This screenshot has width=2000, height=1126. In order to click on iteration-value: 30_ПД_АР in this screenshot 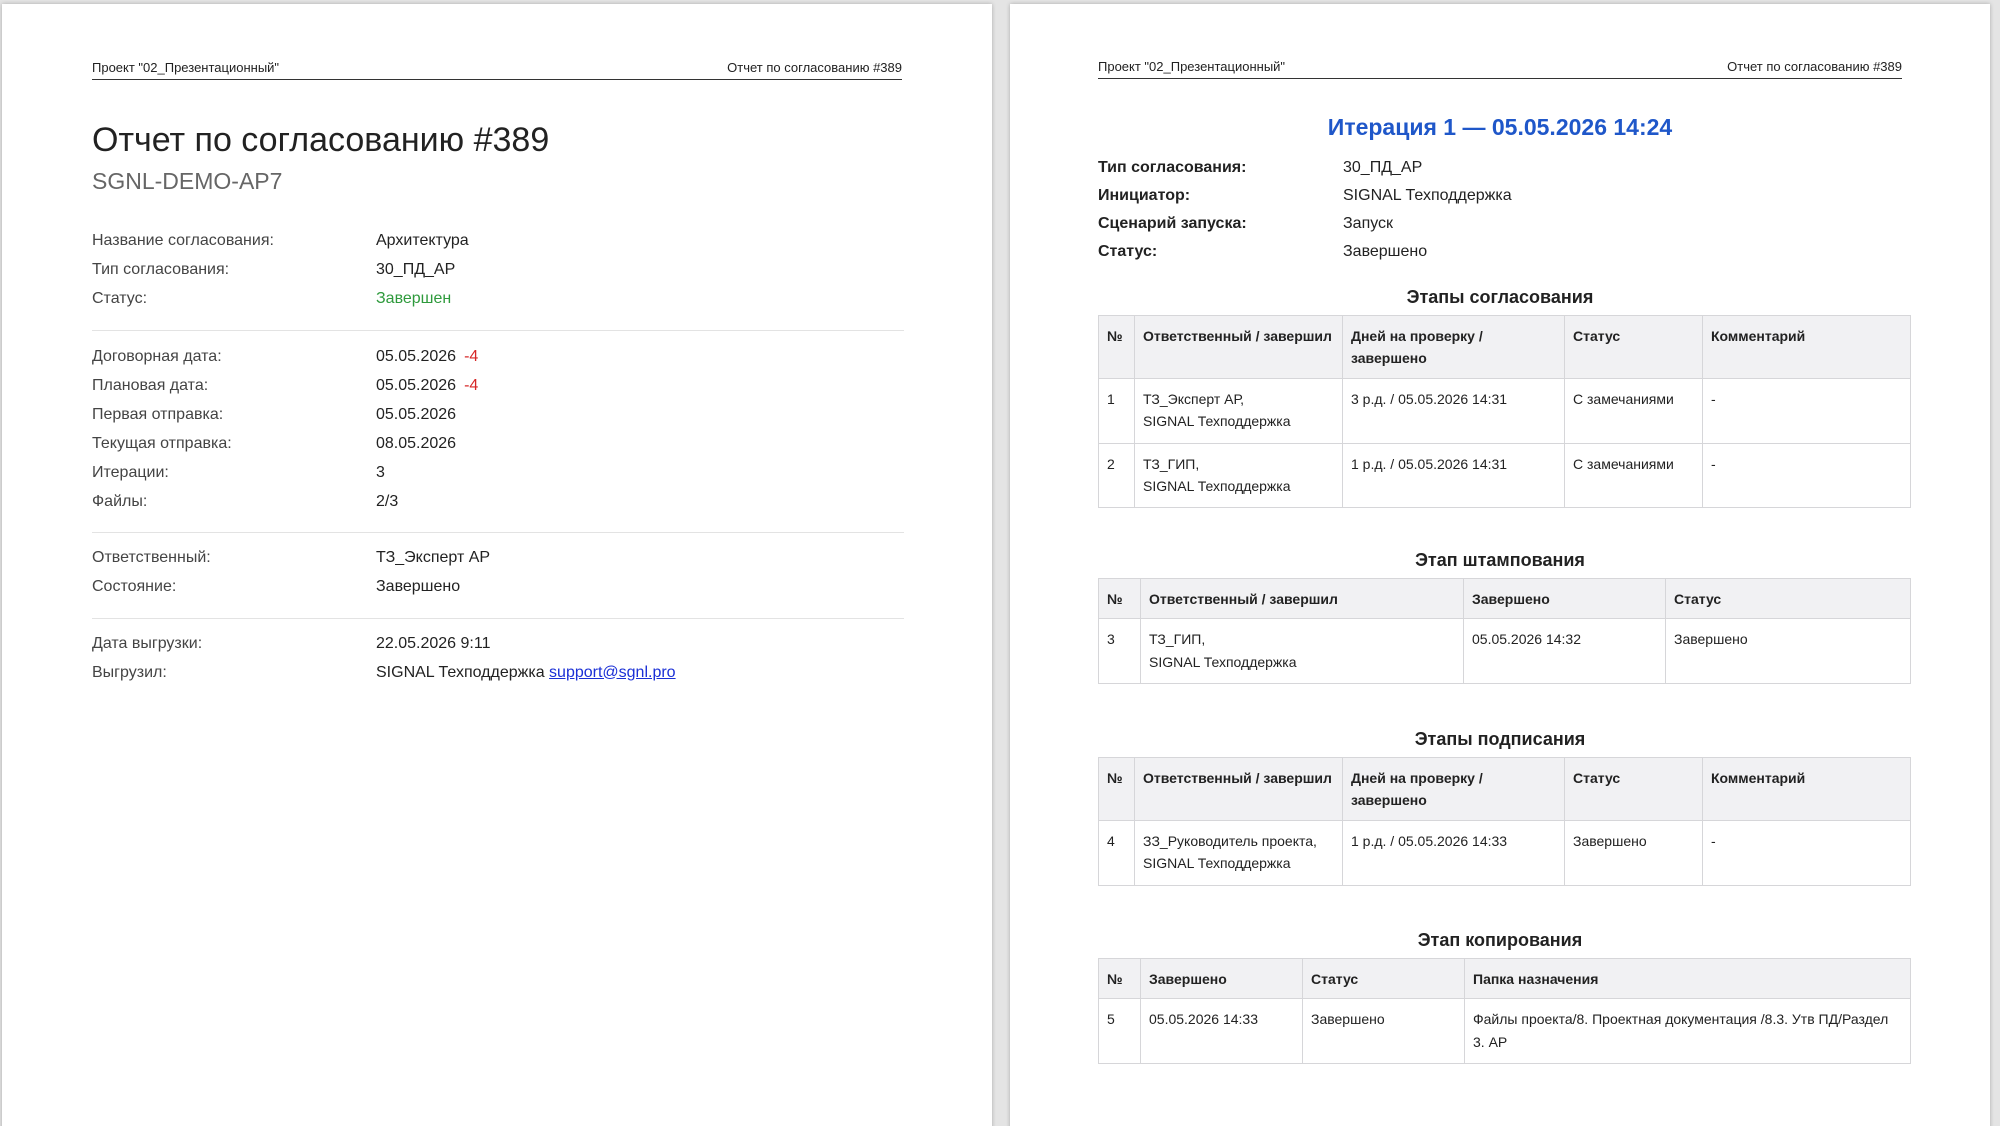, I will do `click(1383, 167)`.